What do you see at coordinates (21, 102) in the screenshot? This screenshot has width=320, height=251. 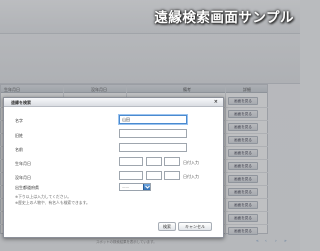 I see `dialog-title: 遠縁を検索` at bounding box center [21, 102].